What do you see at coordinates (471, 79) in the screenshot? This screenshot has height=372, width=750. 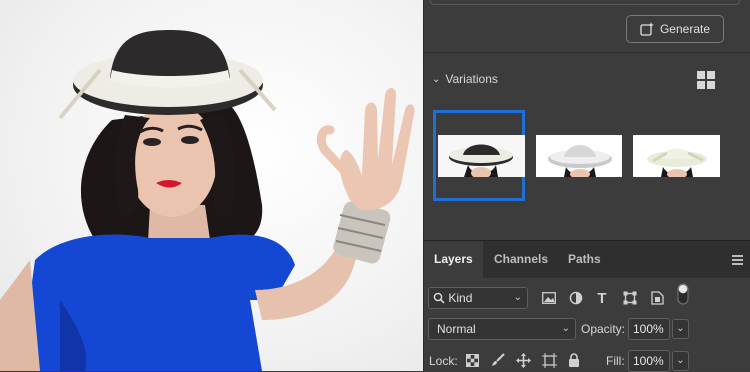 I see `variations-label: Variations` at bounding box center [471, 79].